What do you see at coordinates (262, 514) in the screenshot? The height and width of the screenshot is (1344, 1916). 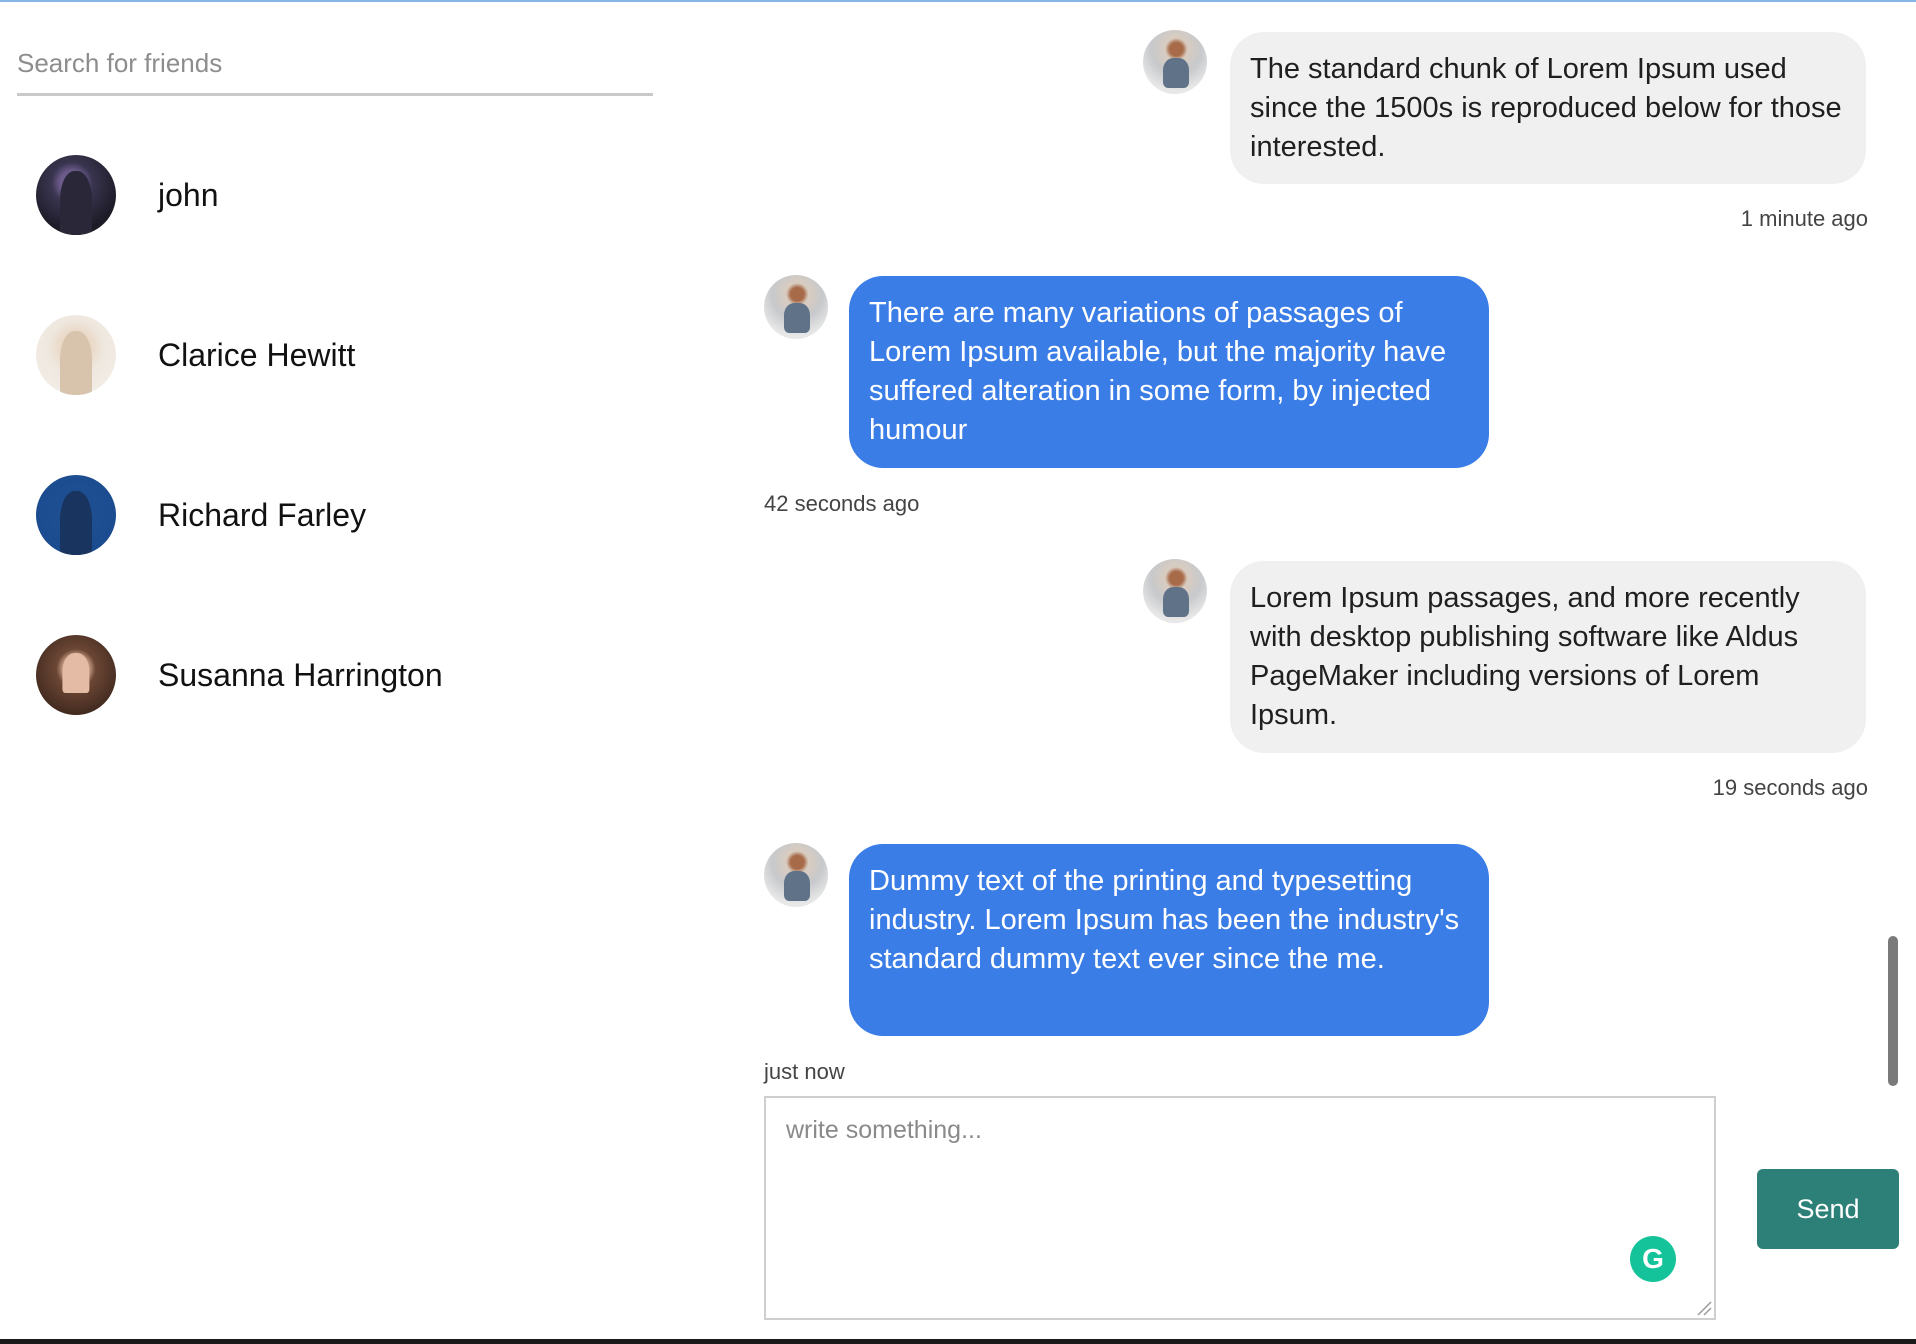 I see `friend-name: Richard Farley` at bounding box center [262, 514].